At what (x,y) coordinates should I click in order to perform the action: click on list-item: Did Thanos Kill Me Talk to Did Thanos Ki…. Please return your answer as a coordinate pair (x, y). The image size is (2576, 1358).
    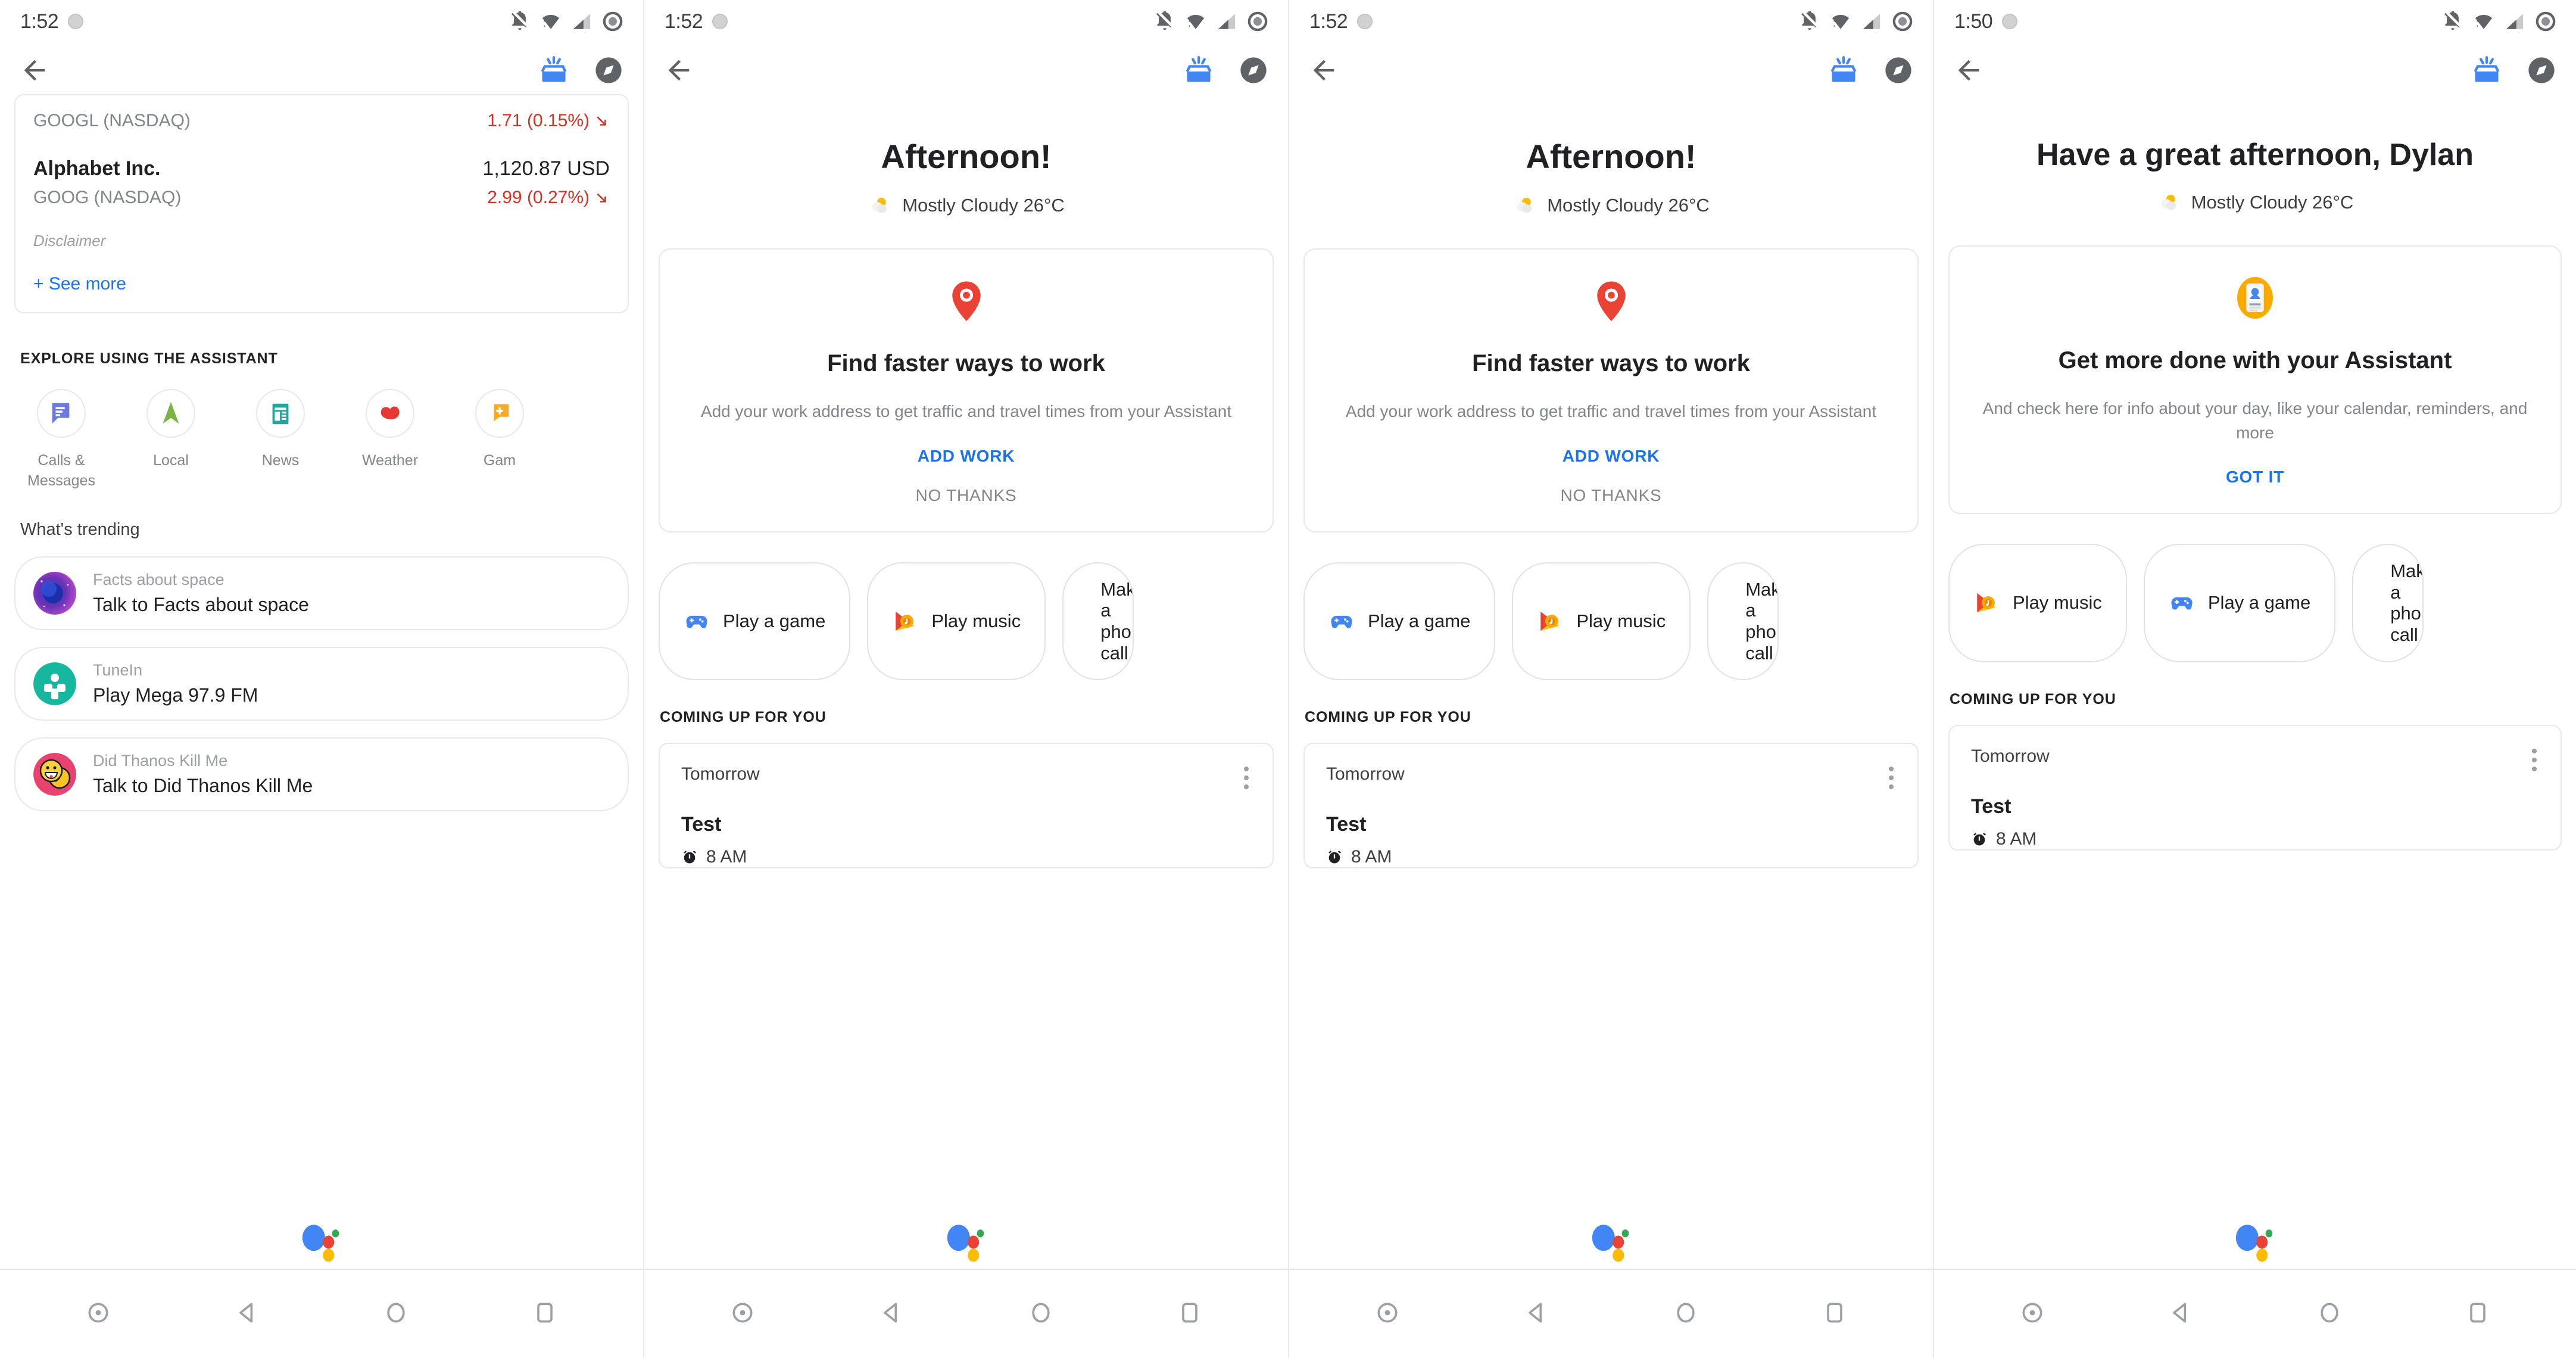
    Looking at the image, I should click on (321, 774).